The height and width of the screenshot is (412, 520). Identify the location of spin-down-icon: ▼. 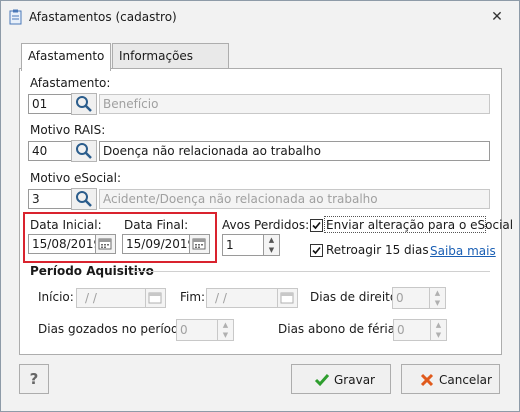
(271, 250).